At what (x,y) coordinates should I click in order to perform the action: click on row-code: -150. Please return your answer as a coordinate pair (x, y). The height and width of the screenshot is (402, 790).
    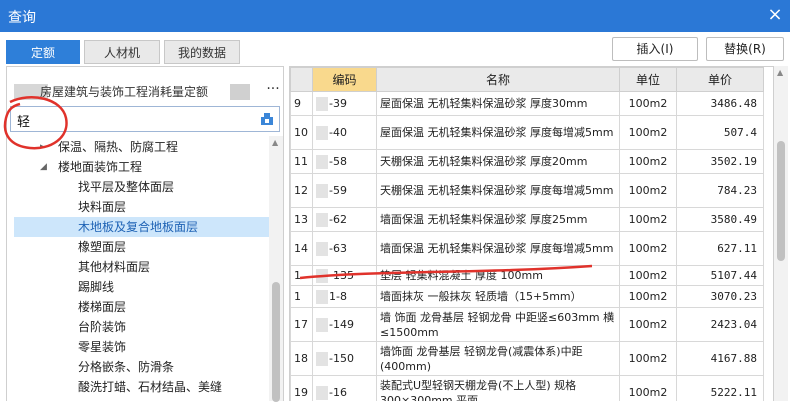
    Looking at the image, I should click on (344, 358).